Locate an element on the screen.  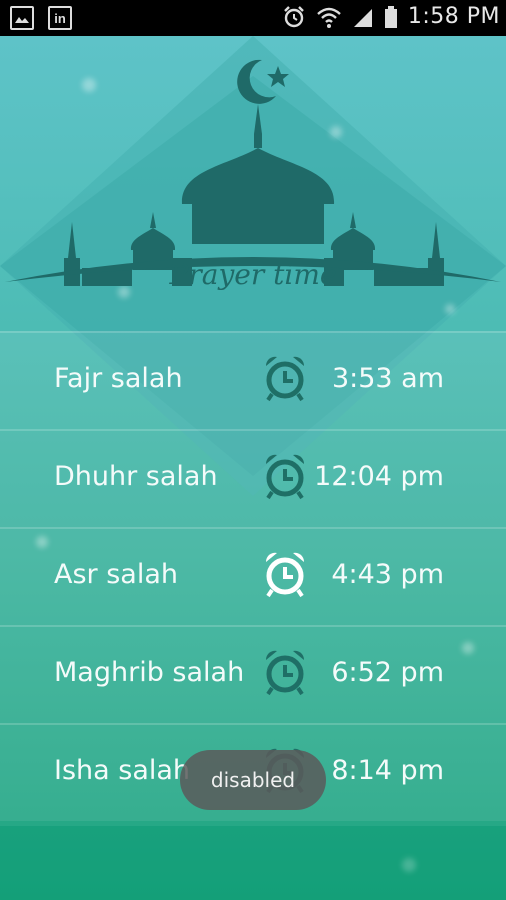
footer-band is located at coordinates (253, 863).